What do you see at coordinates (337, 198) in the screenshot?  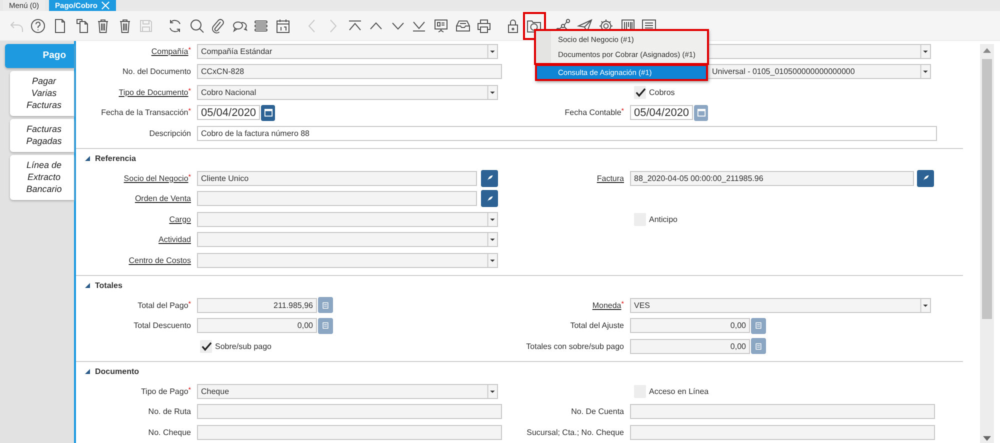 I see `search-field` at bounding box center [337, 198].